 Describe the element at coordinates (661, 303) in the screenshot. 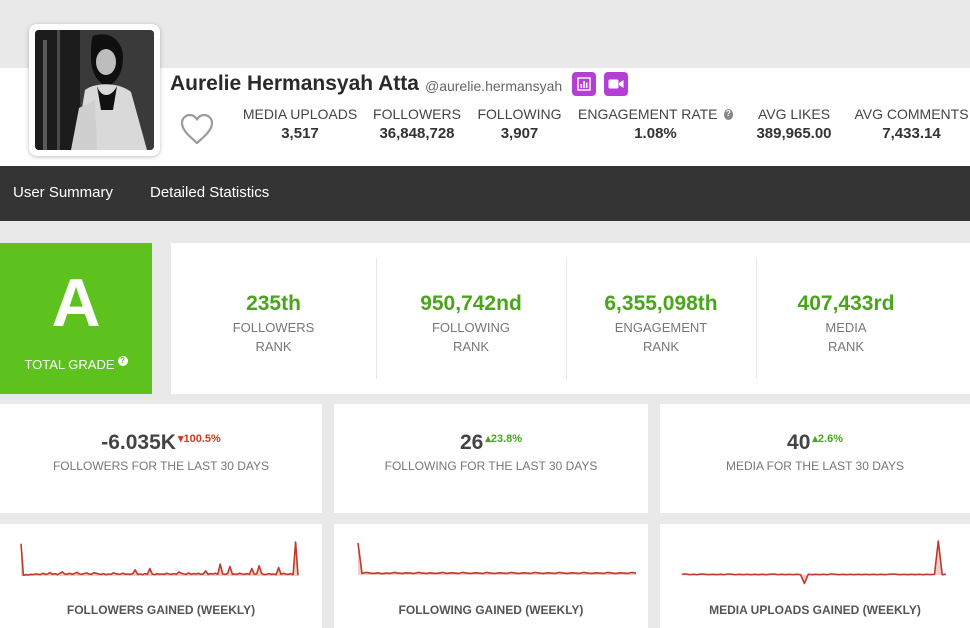

I see `rank-value: 6,355,098th` at that location.